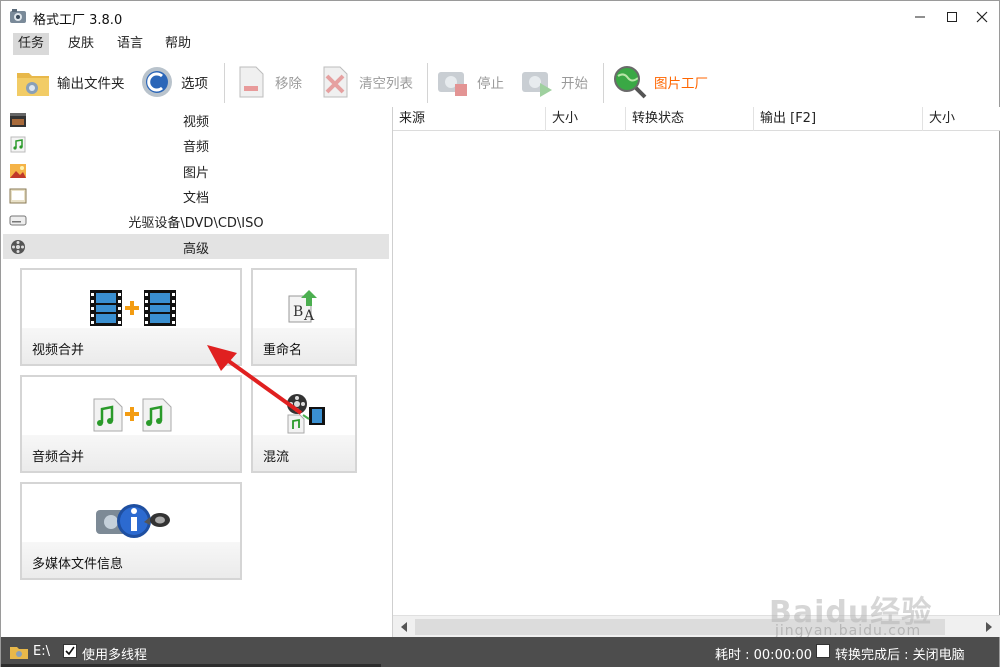  I want to click on maximize-icon, so click(952, 17).